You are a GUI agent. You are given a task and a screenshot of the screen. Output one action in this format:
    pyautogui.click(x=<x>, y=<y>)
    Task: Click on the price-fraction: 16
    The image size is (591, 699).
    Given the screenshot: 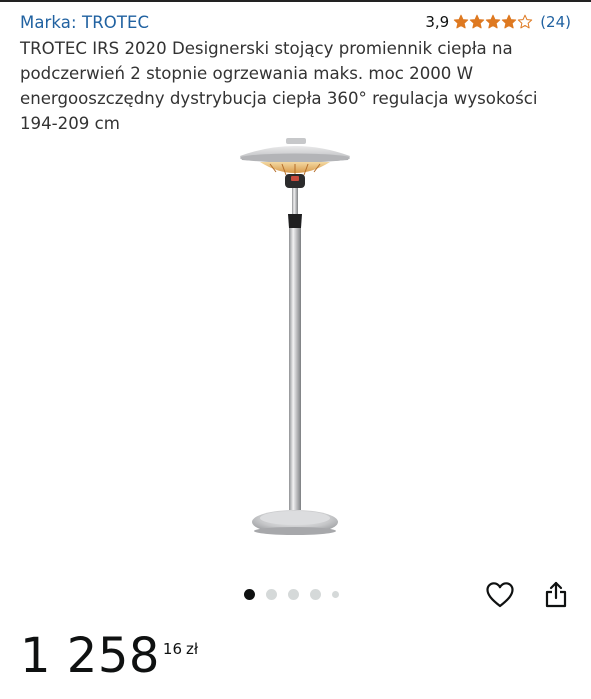 What is the action you would take?
    pyautogui.click(x=172, y=649)
    